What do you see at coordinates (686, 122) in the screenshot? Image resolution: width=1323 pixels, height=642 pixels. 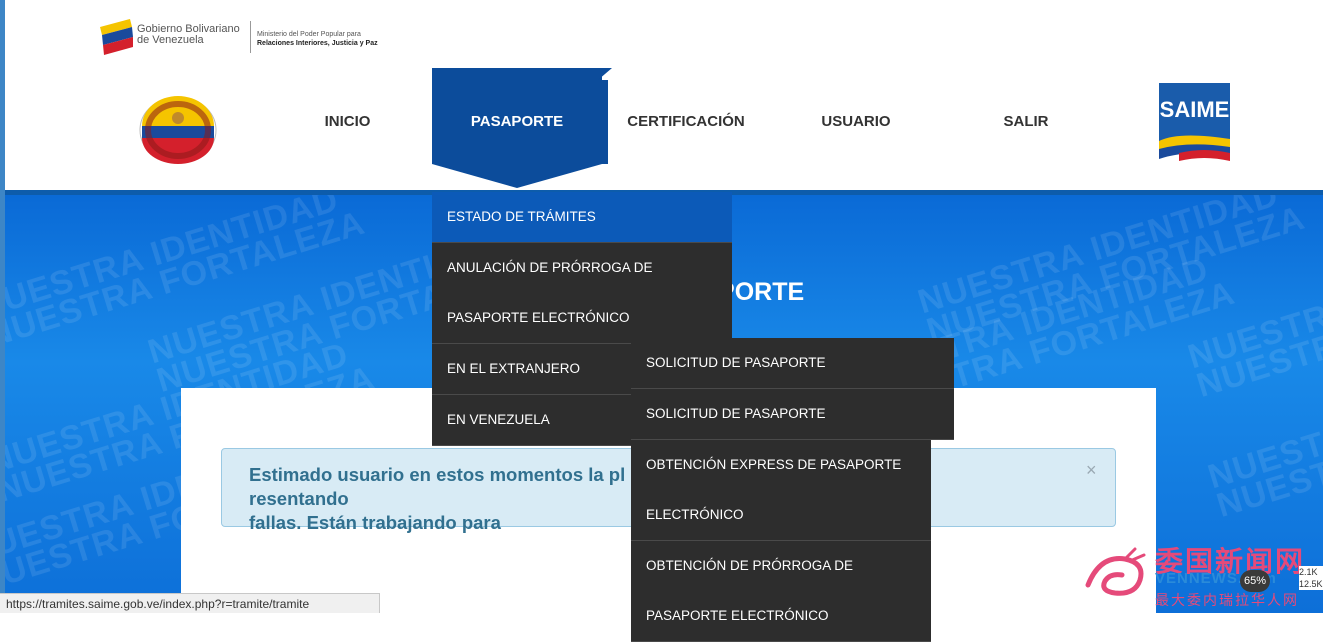 I see `nav-certificacion: CERTIFICACIÓN` at bounding box center [686, 122].